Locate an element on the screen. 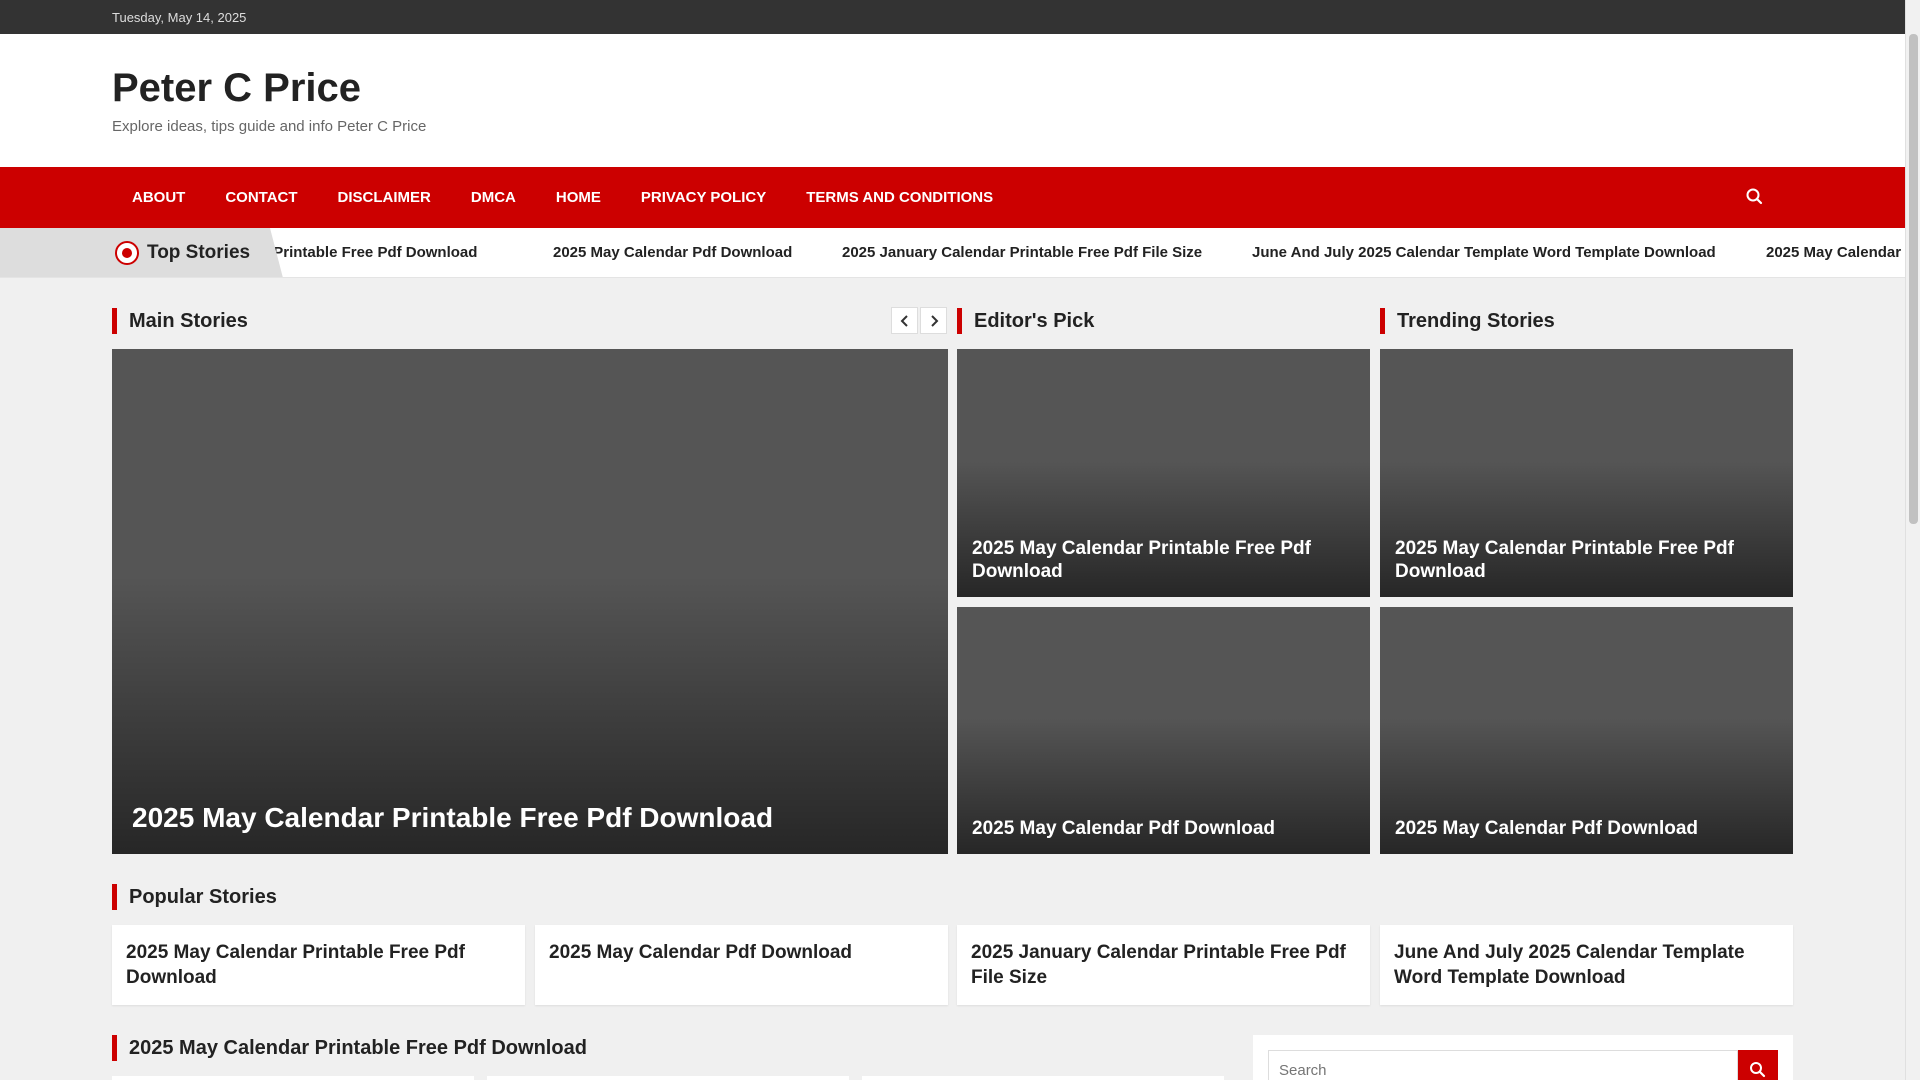 The height and width of the screenshot is (1080, 1920). search-button is located at coordinates (1758, 1065).